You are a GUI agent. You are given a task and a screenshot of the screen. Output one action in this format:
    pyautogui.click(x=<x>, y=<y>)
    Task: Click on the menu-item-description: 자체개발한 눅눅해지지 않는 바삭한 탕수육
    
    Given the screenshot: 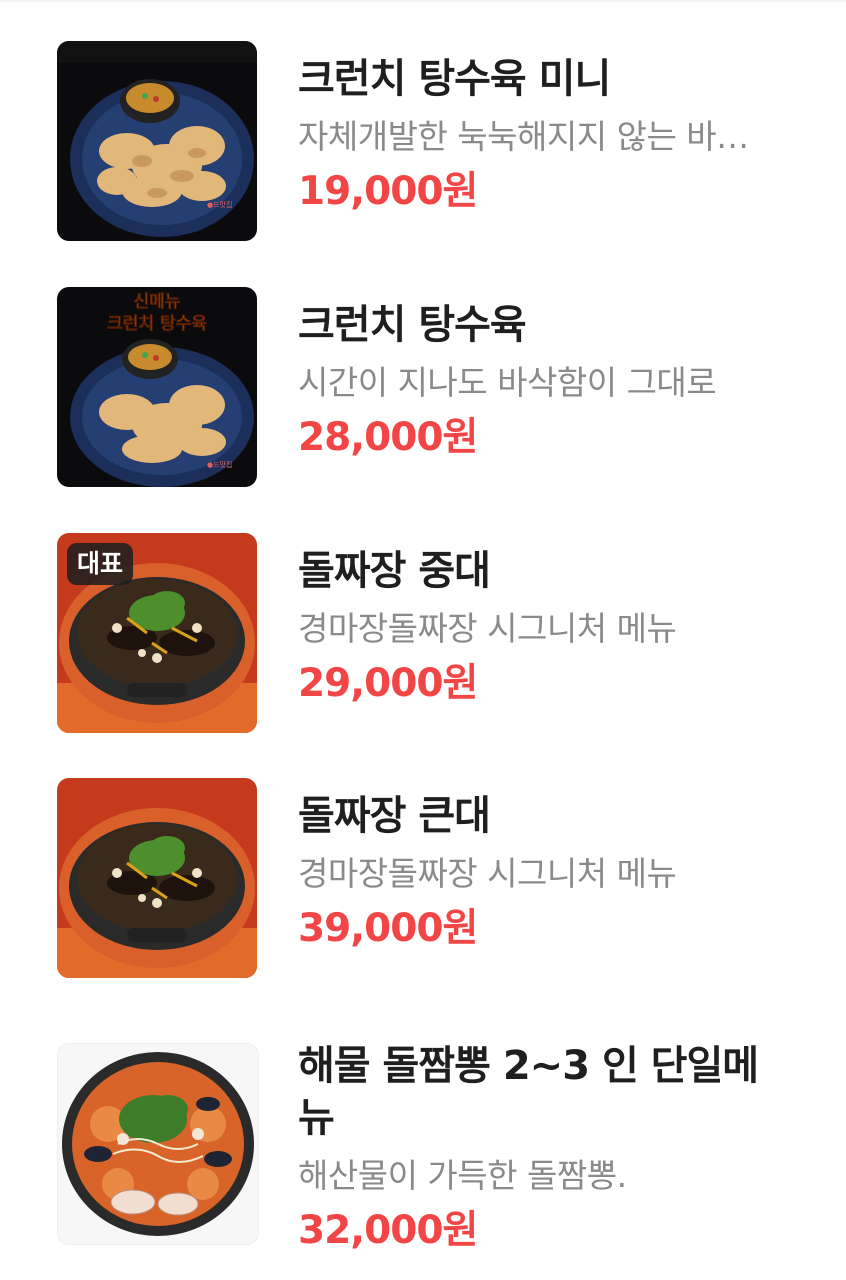 What is the action you would take?
    pyautogui.click(x=533, y=136)
    